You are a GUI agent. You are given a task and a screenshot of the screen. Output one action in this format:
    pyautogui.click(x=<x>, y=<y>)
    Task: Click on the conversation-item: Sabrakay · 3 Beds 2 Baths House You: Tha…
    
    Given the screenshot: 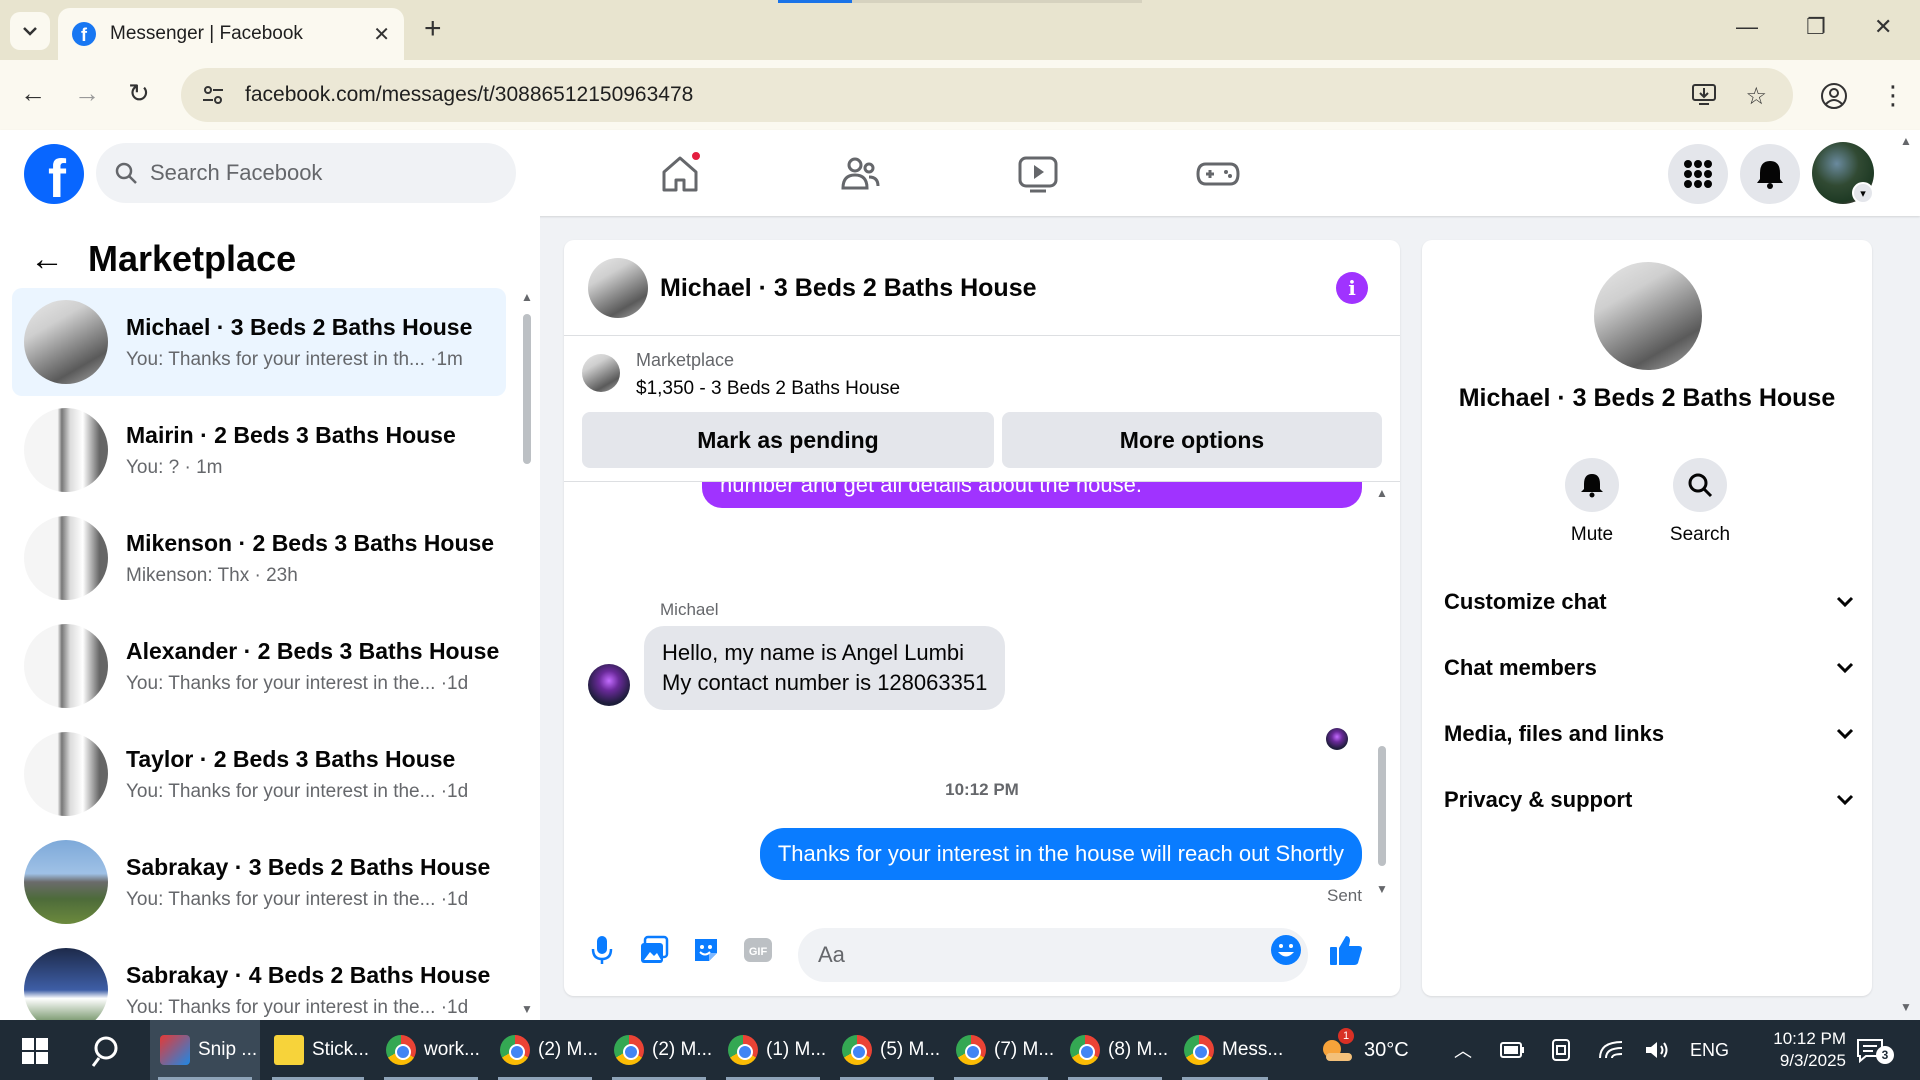 What is the action you would take?
    pyautogui.click(x=259, y=882)
    